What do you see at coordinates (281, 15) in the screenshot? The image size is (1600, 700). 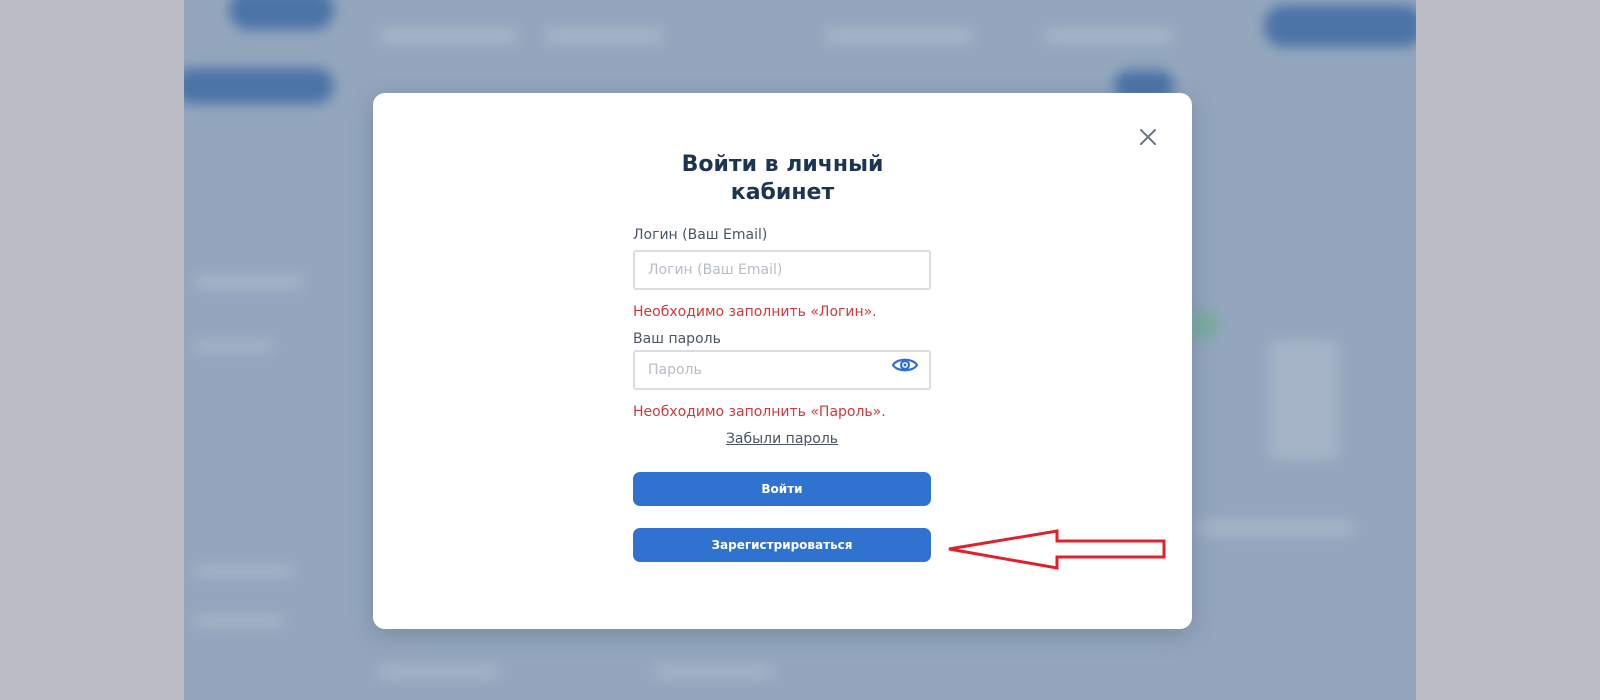 I see `bg-logo-shape` at bounding box center [281, 15].